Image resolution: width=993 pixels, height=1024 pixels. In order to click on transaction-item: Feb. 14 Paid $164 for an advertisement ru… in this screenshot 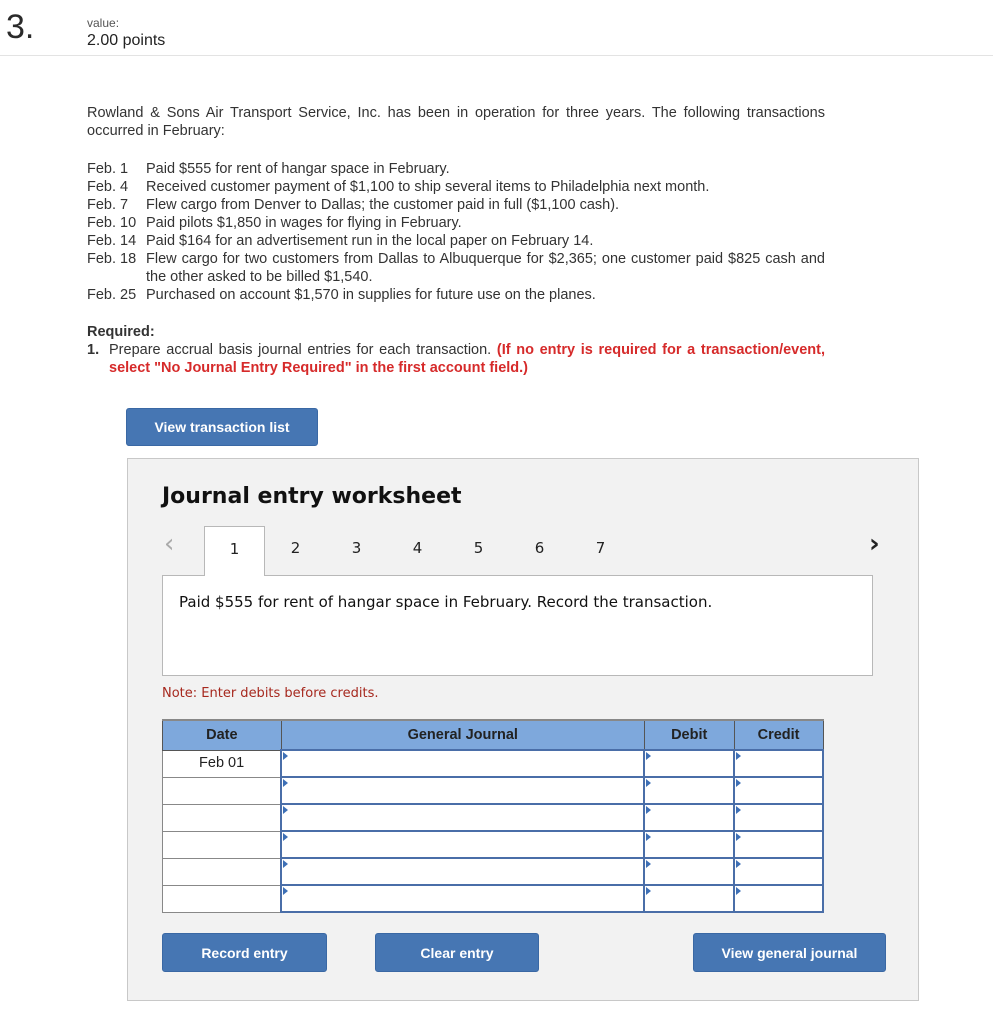, I will do `click(456, 241)`.